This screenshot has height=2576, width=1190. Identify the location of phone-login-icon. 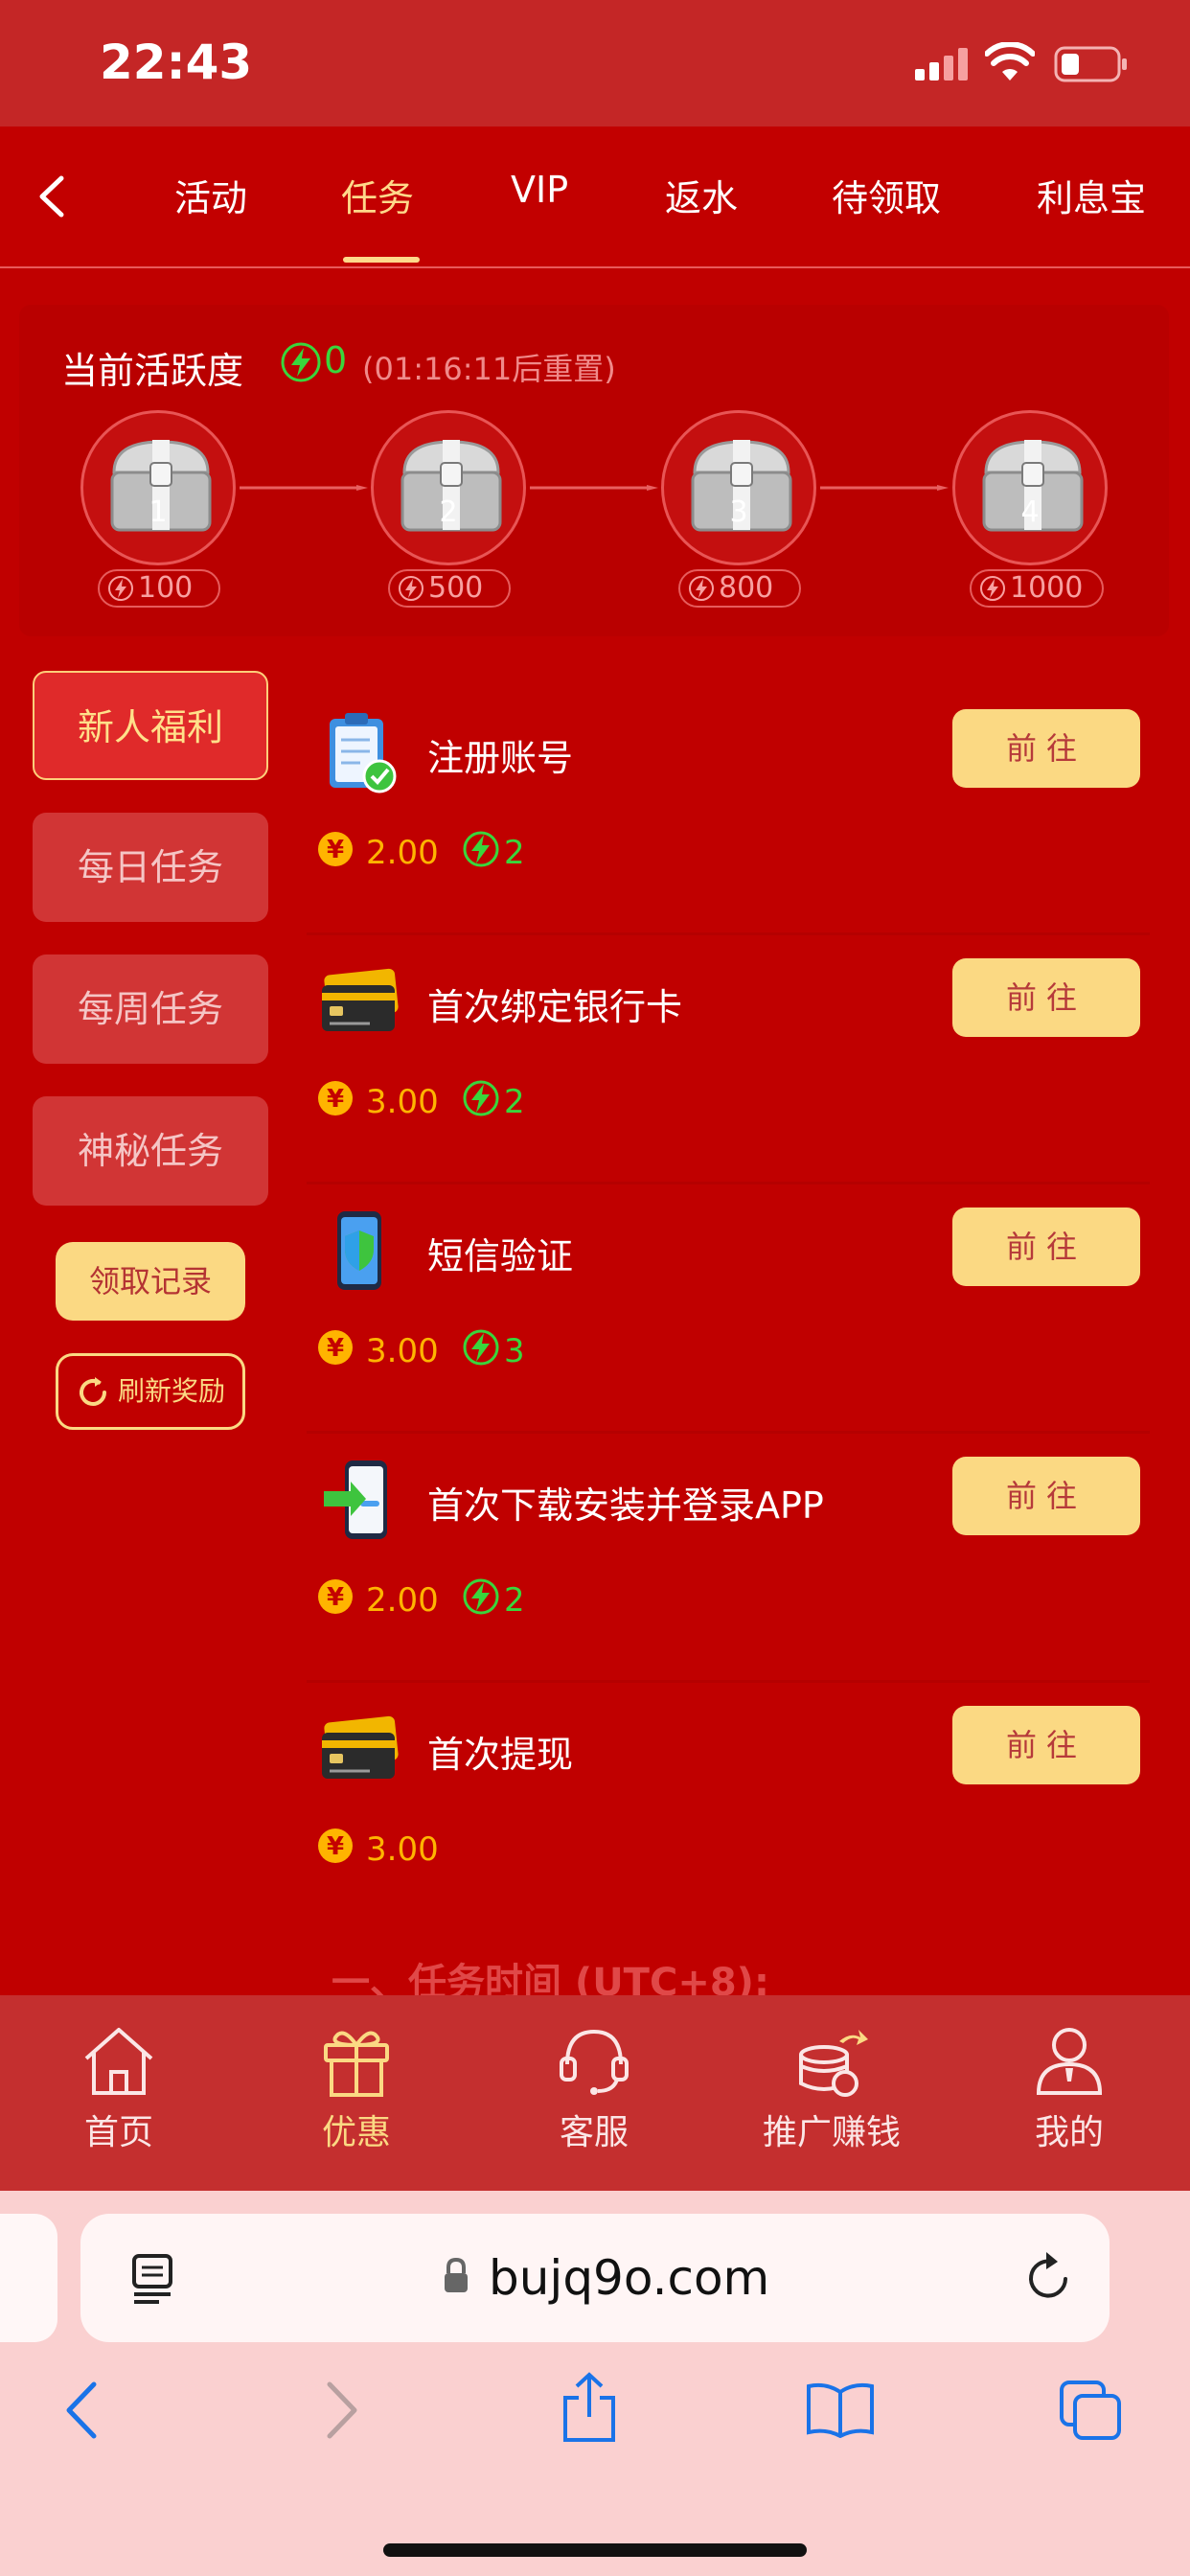
(356, 1499).